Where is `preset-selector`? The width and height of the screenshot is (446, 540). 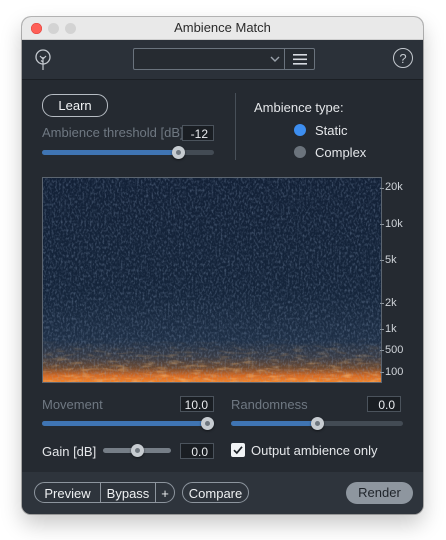 preset-selector is located at coordinates (224, 59).